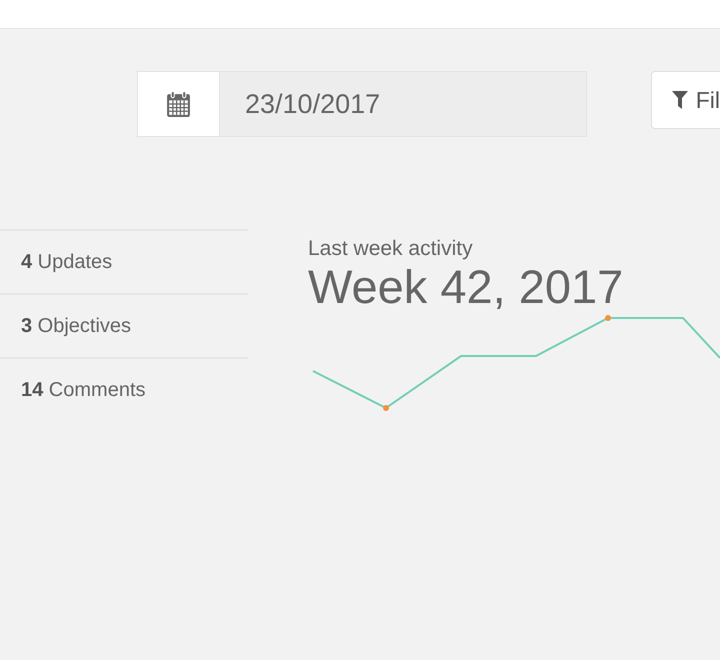 This screenshot has height=660, width=720. Describe the element at coordinates (466, 287) in the screenshot. I see `week-heading: Week 42, 2017` at that location.